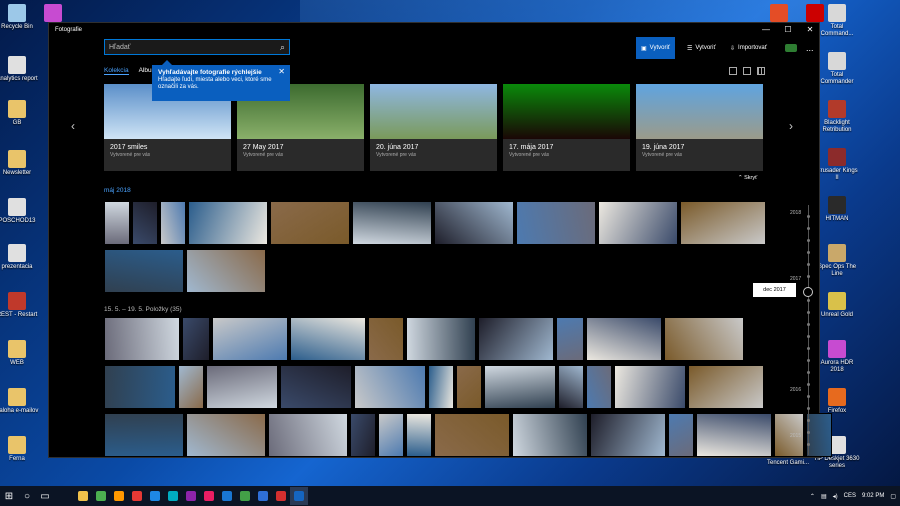 The width and height of the screenshot is (900, 506). I want to click on left-icon-3: GB, so click(20, 113).